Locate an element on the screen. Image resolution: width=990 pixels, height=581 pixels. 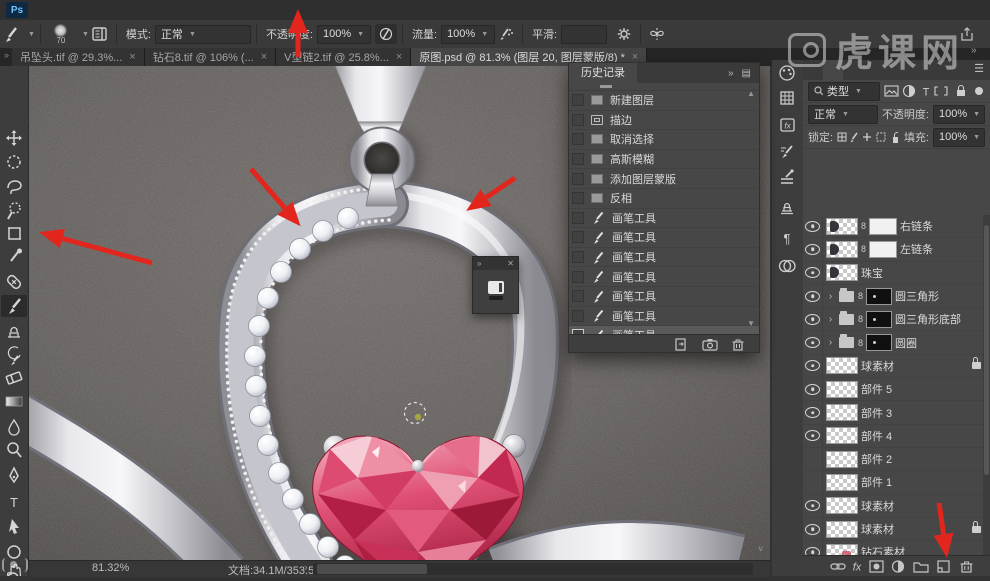
layer-row: 左链条 is located at coordinates (896, 250).